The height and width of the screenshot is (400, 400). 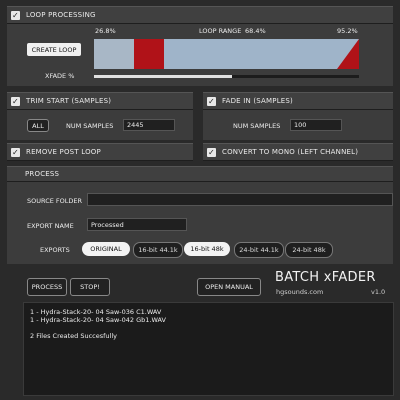 I want to click on trim-num-samples-label: NUM SAMPLES, so click(x=90, y=126).